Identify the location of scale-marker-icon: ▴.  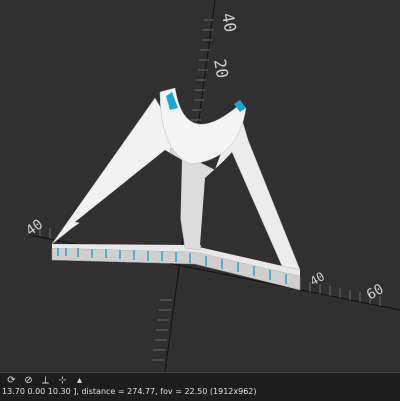
(79, 380).